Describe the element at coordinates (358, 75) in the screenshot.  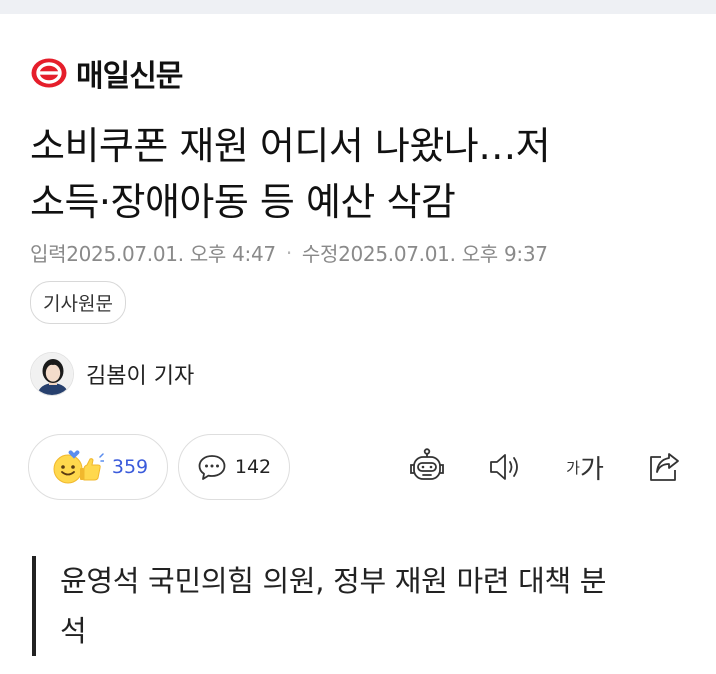
I see `press-header: 매일신문` at that location.